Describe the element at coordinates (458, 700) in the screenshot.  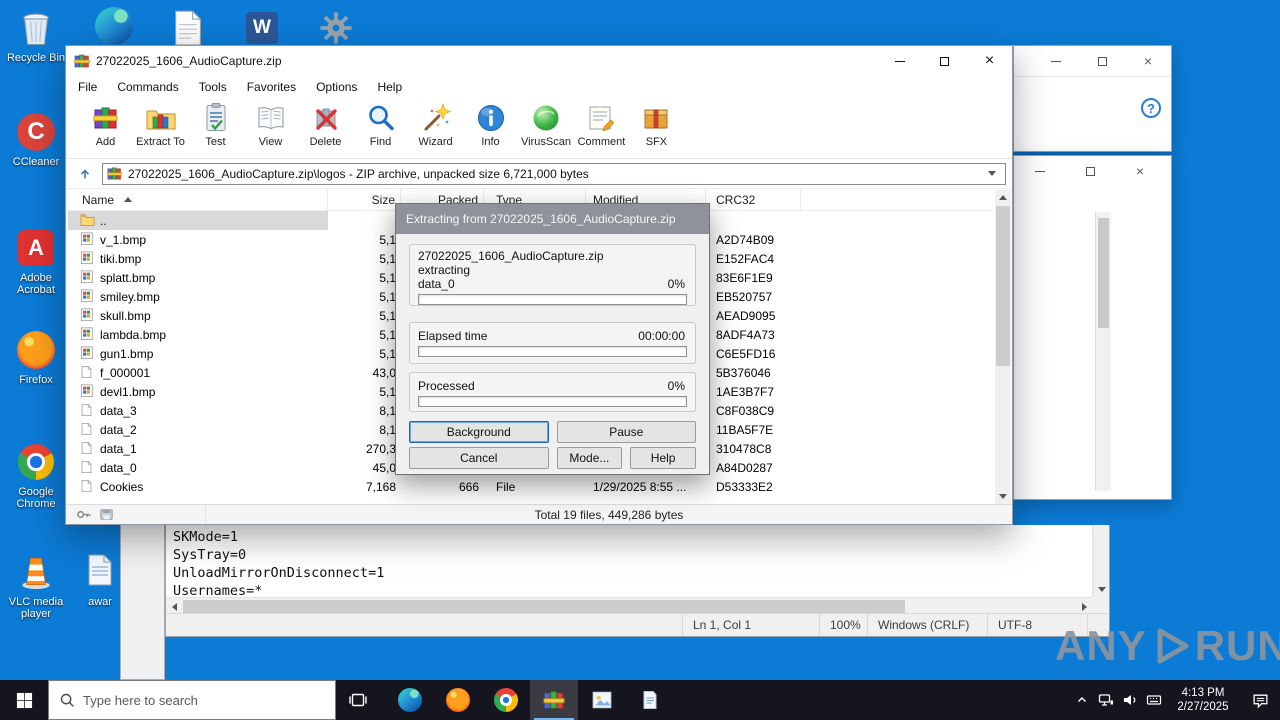
I see `taskbar-firefox-button` at that location.